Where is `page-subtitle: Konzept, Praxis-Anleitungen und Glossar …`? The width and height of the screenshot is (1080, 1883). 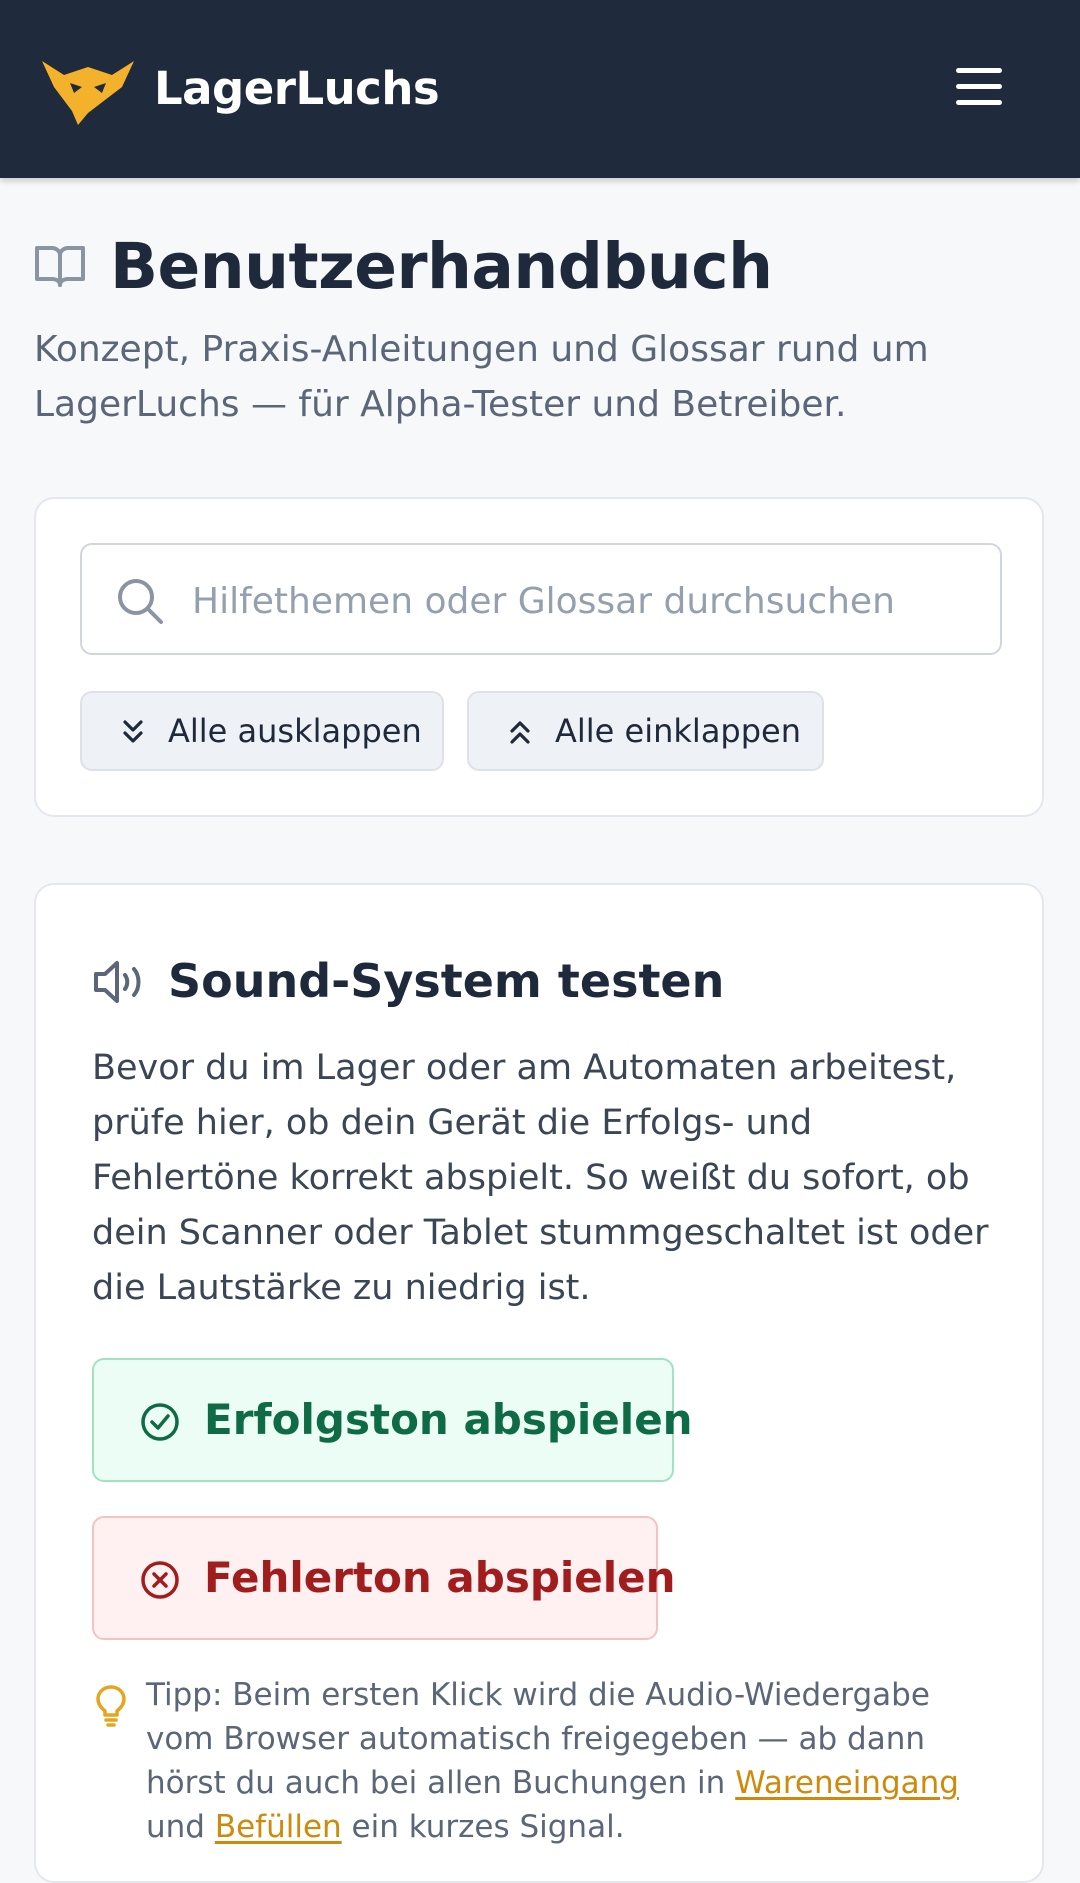
page-subtitle: Konzept, Praxis-Anleitungen und Glossar … is located at coordinates (481, 377).